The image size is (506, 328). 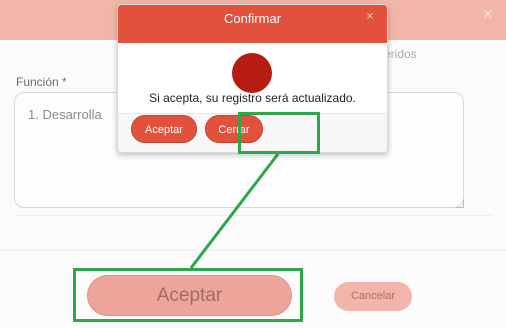 I want to click on close-icon: ×, so click(x=370, y=17).